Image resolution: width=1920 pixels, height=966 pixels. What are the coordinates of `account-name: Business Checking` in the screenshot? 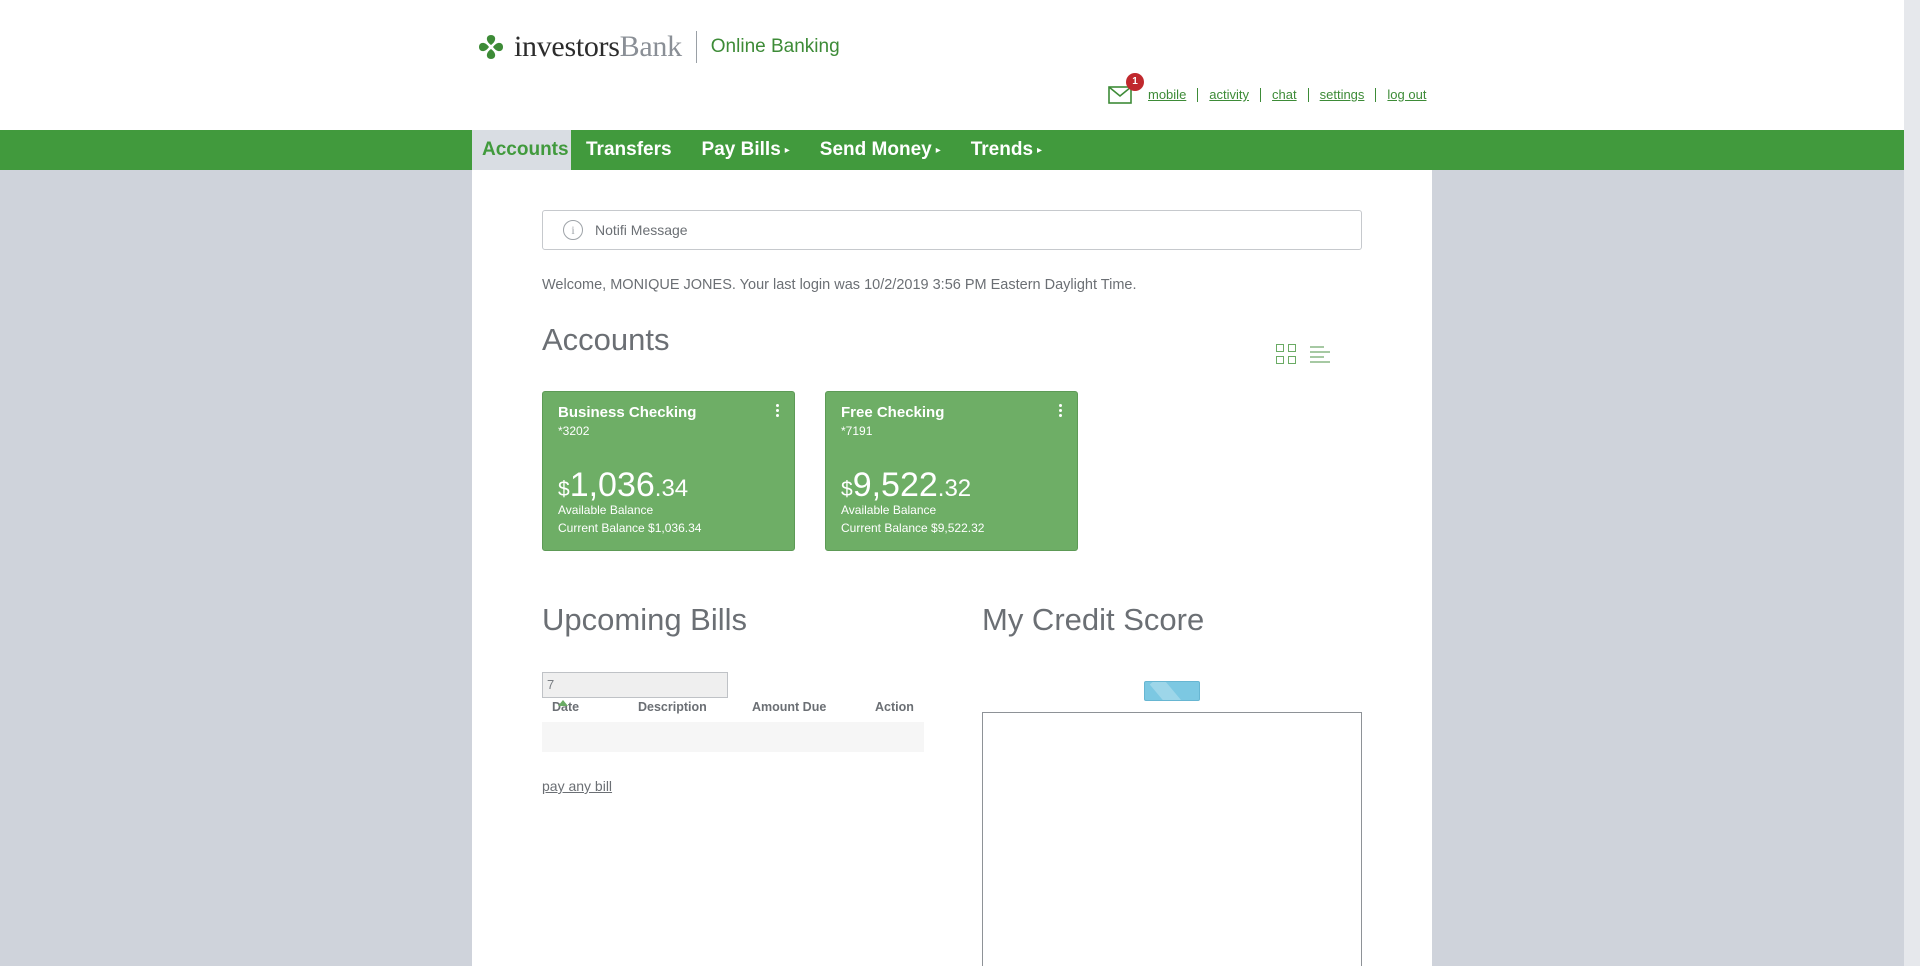 It's located at (627, 412).